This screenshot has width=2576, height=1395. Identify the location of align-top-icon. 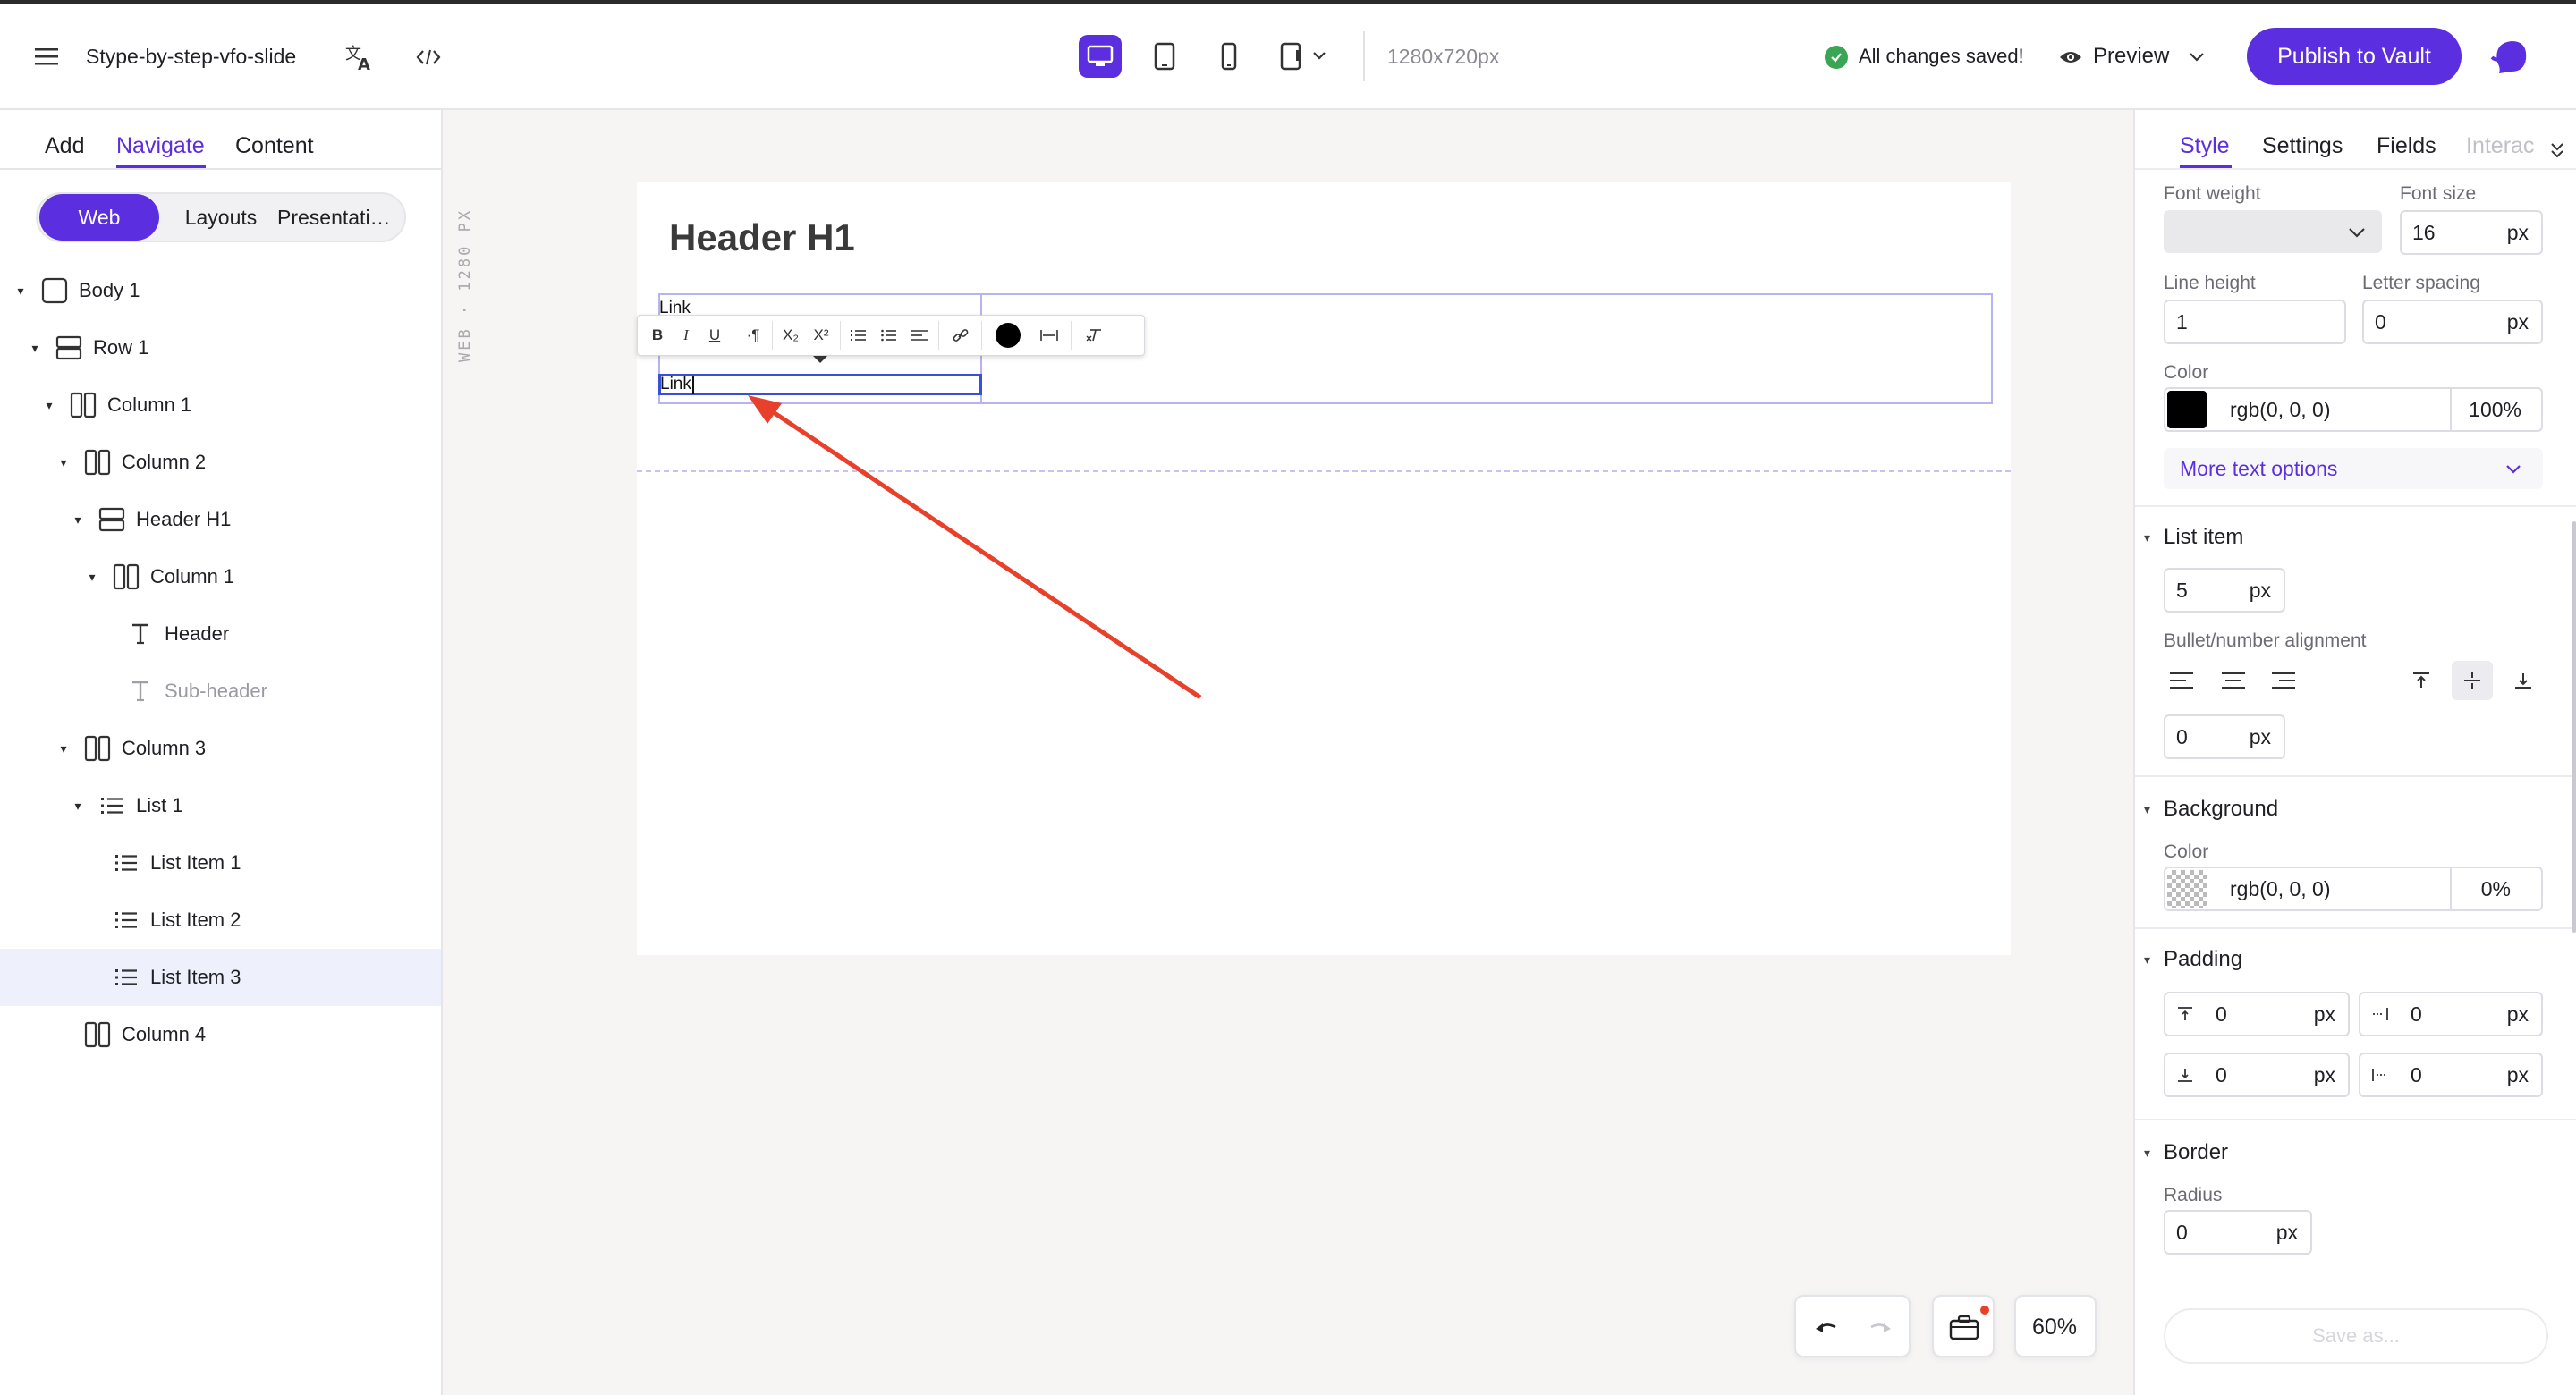
(2421, 680).